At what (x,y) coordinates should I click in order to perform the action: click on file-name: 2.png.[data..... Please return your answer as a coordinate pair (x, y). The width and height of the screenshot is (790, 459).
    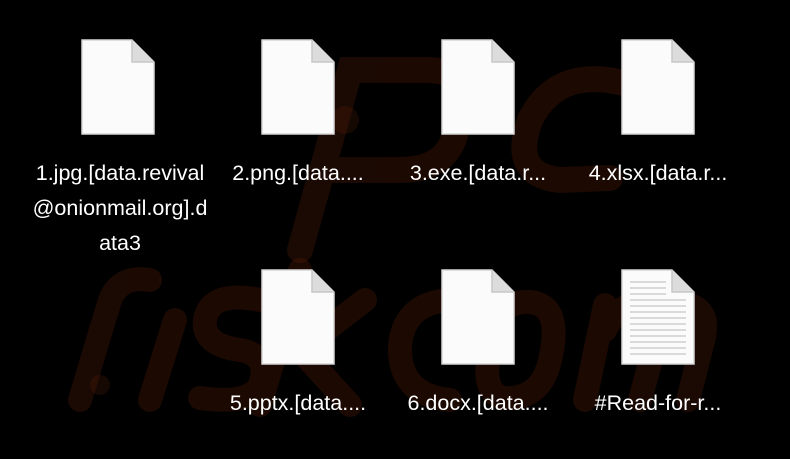
    Looking at the image, I should click on (298, 173).